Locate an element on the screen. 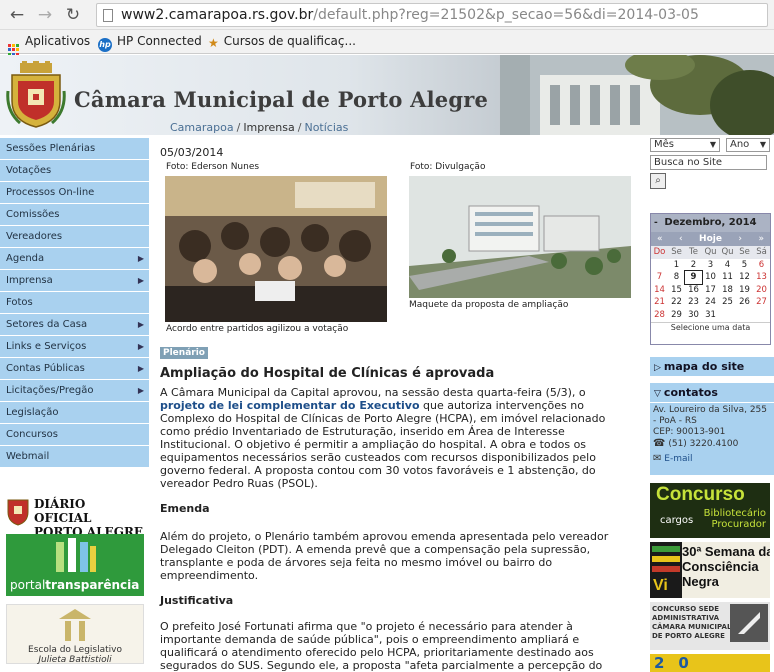  year-select: Ano ▼ is located at coordinates (748, 145).